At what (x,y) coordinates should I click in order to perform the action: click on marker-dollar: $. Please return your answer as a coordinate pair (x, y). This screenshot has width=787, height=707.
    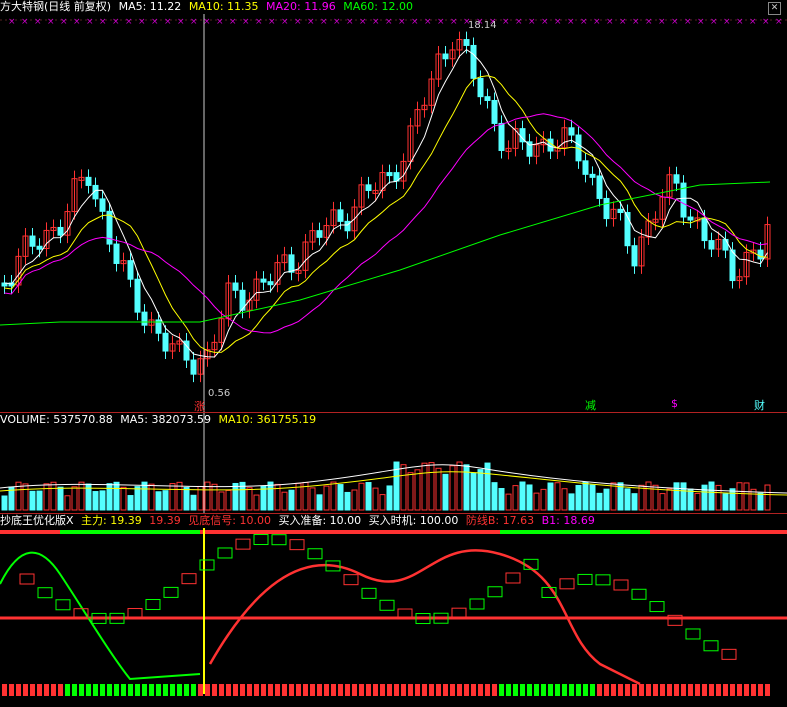
    Looking at the image, I should click on (674, 403).